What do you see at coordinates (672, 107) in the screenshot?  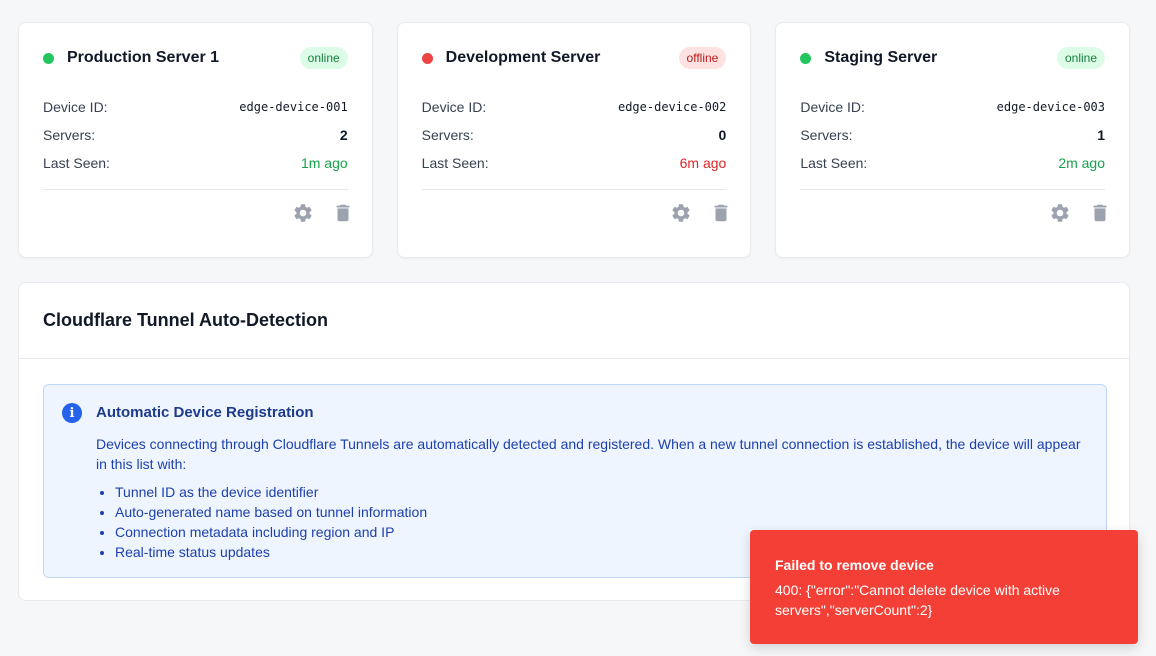 I see `device-id-value: edge-device-002` at bounding box center [672, 107].